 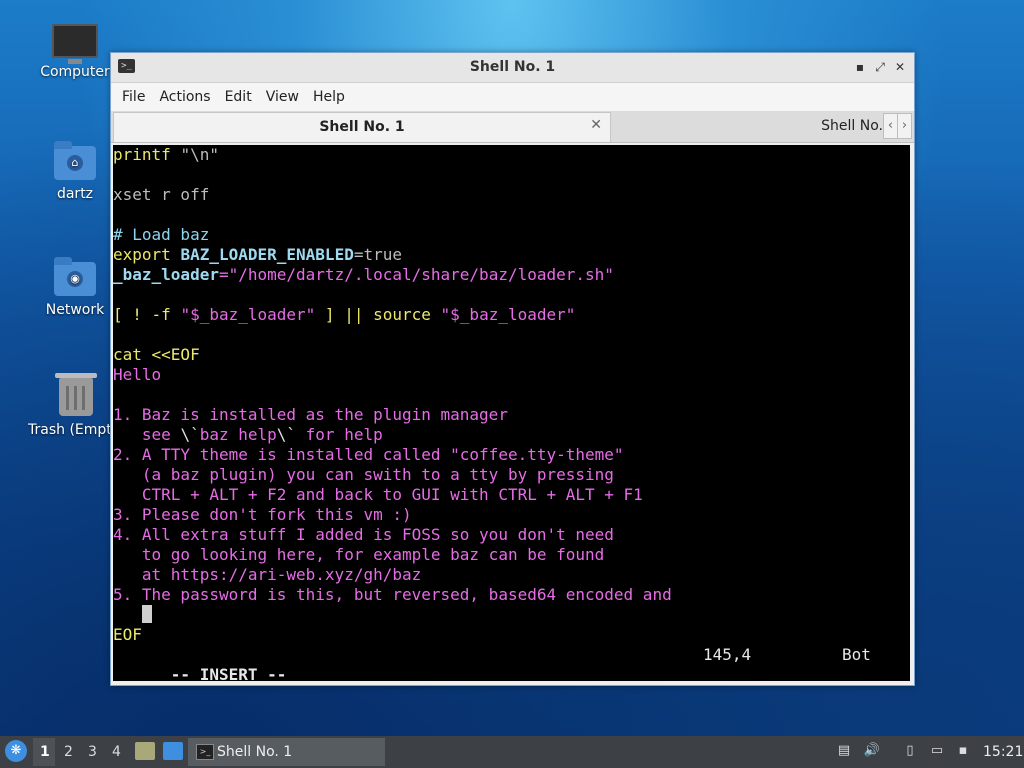 What do you see at coordinates (856, 654) in the screenshot?
I see `scroll-position: Bot` at bounding box center [856, 654].